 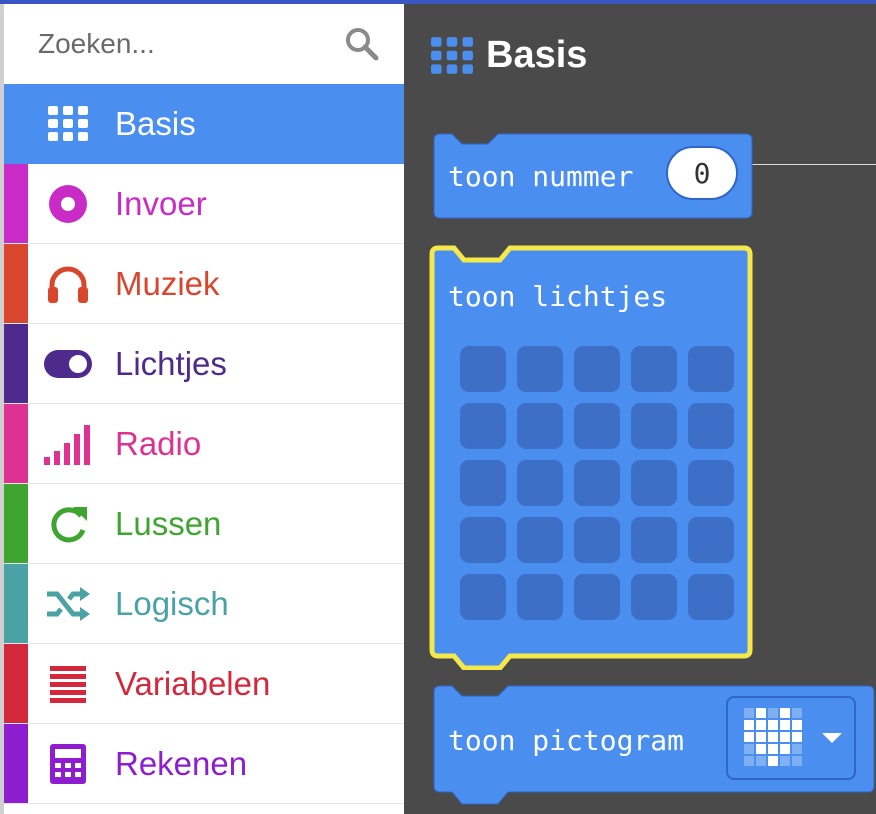 I want to click on toggle-icon, so click(x=68, y=364).